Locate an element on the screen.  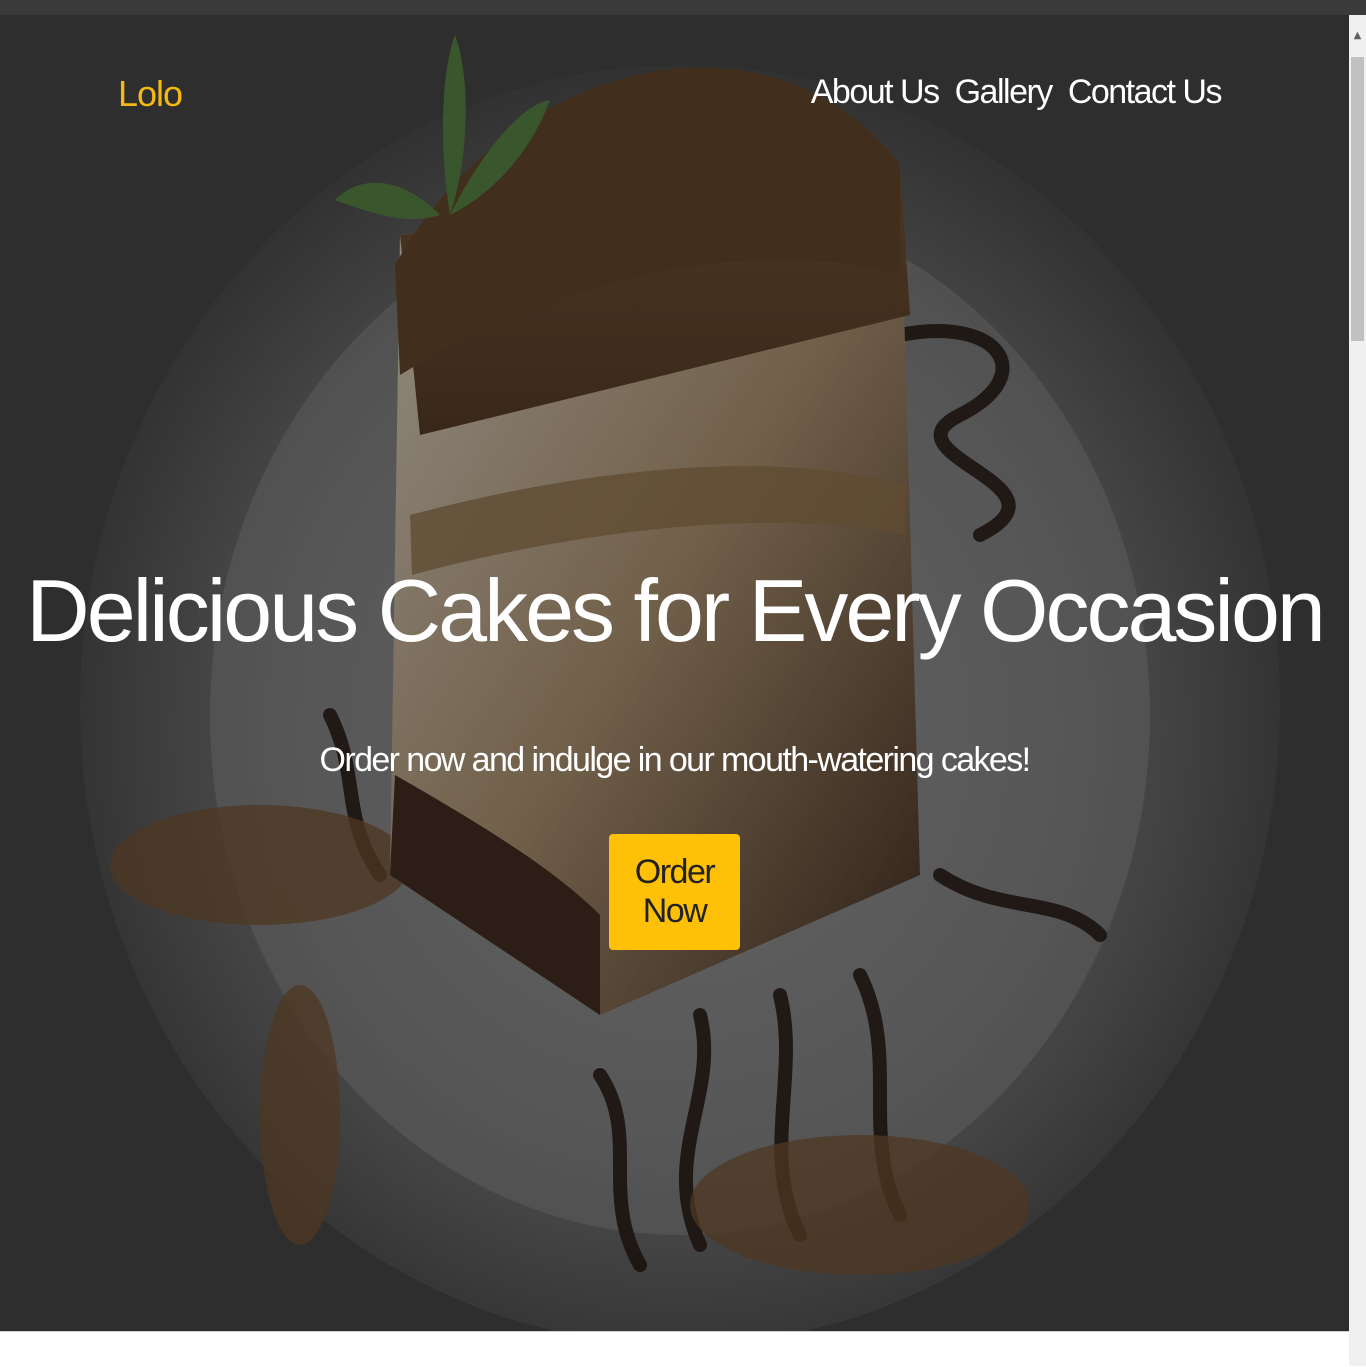
brand-logo: Lolo is located at coordinates (150, 94).